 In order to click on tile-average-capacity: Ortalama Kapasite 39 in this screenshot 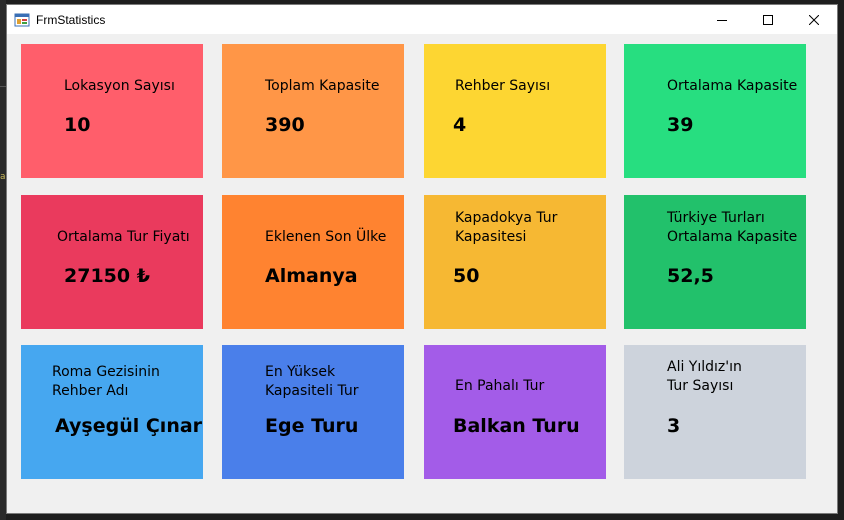, I will do `click(715, 111)`.